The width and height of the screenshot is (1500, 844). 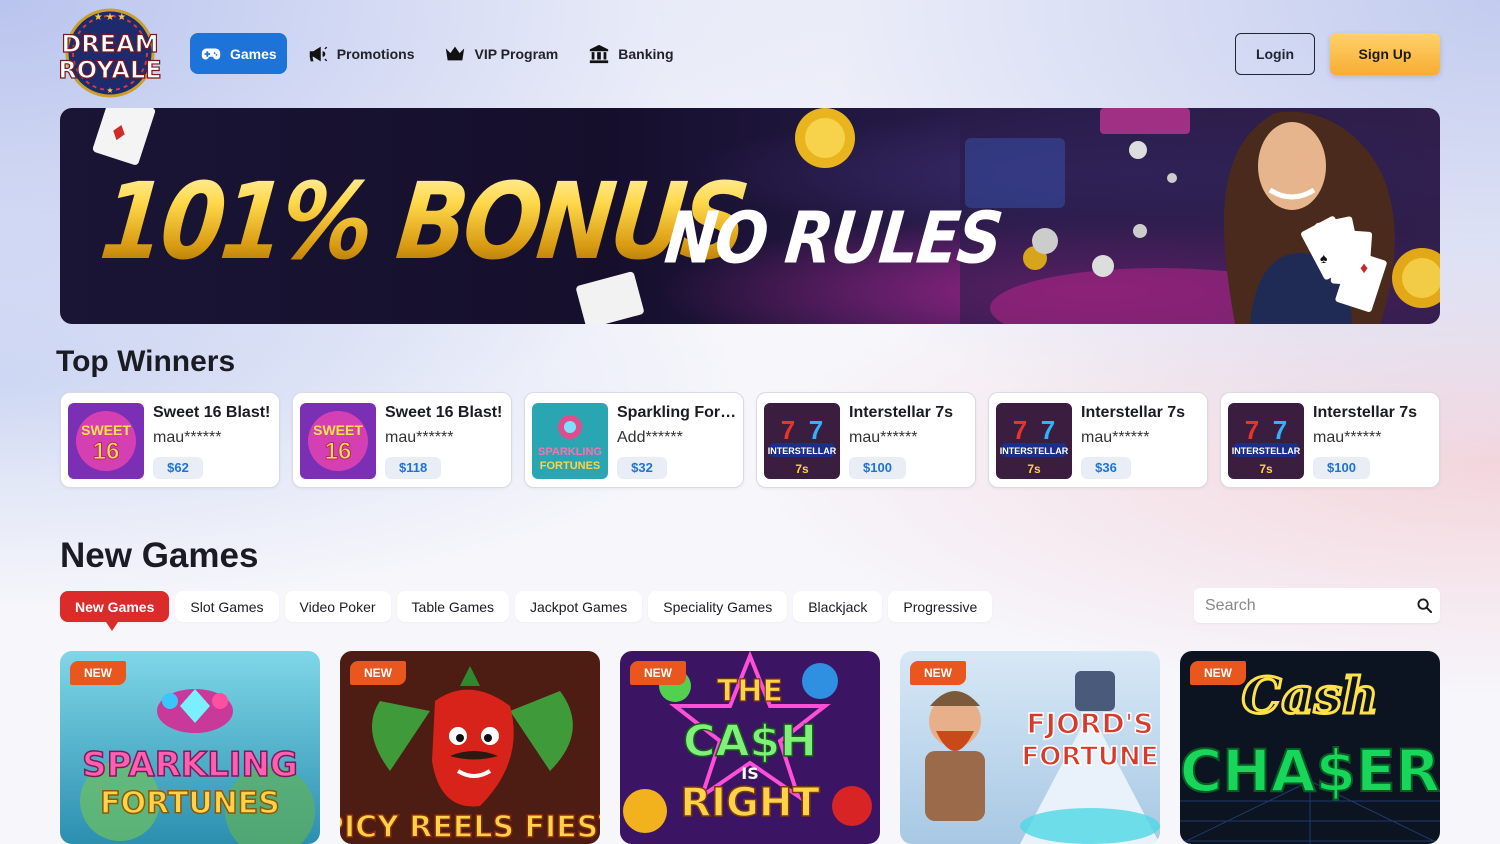 What do you see at coordinates (1089, 757) in the screenshot?
I see `svg-text: FORTUNE` at bounding box center [1089, 757].